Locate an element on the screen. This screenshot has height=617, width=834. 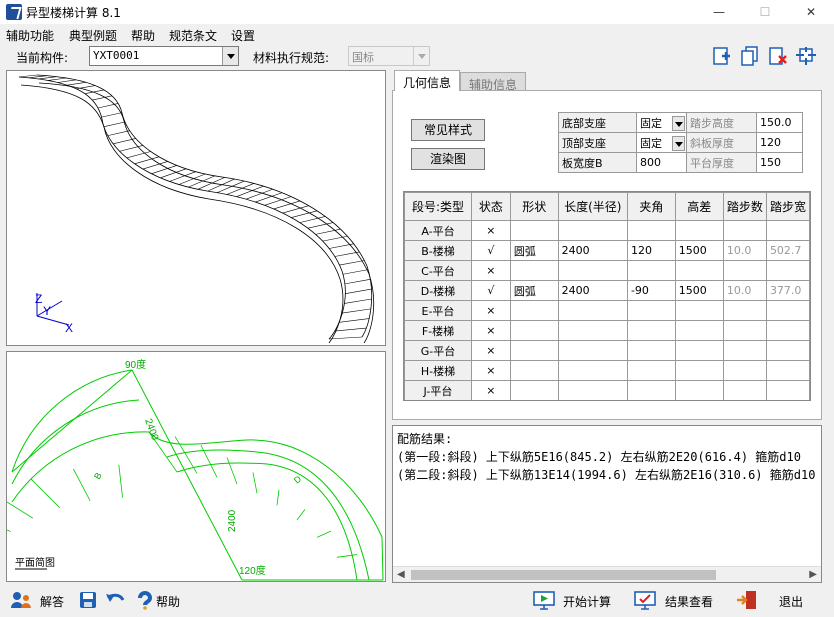
table-row: C-平台 × is located at coordinates (607, 270).